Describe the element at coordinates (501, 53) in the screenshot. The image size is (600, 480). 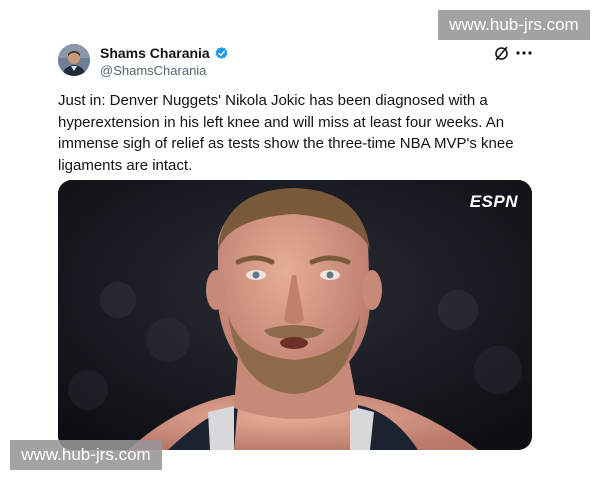
I see `grok-icon` at that location.